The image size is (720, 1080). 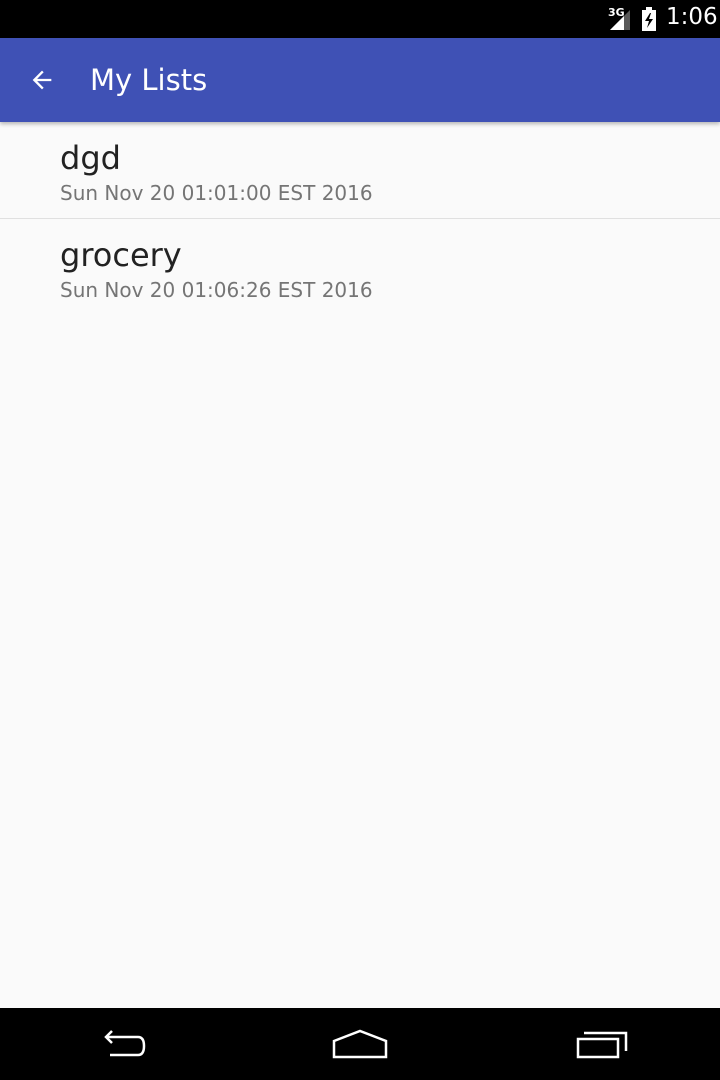 What do you see at coordinates (216, 290) in the screenshot?
I see `list-item-date: Sun Nov 20 01:06:26 EST 2016` at bounding box center [216, 290].